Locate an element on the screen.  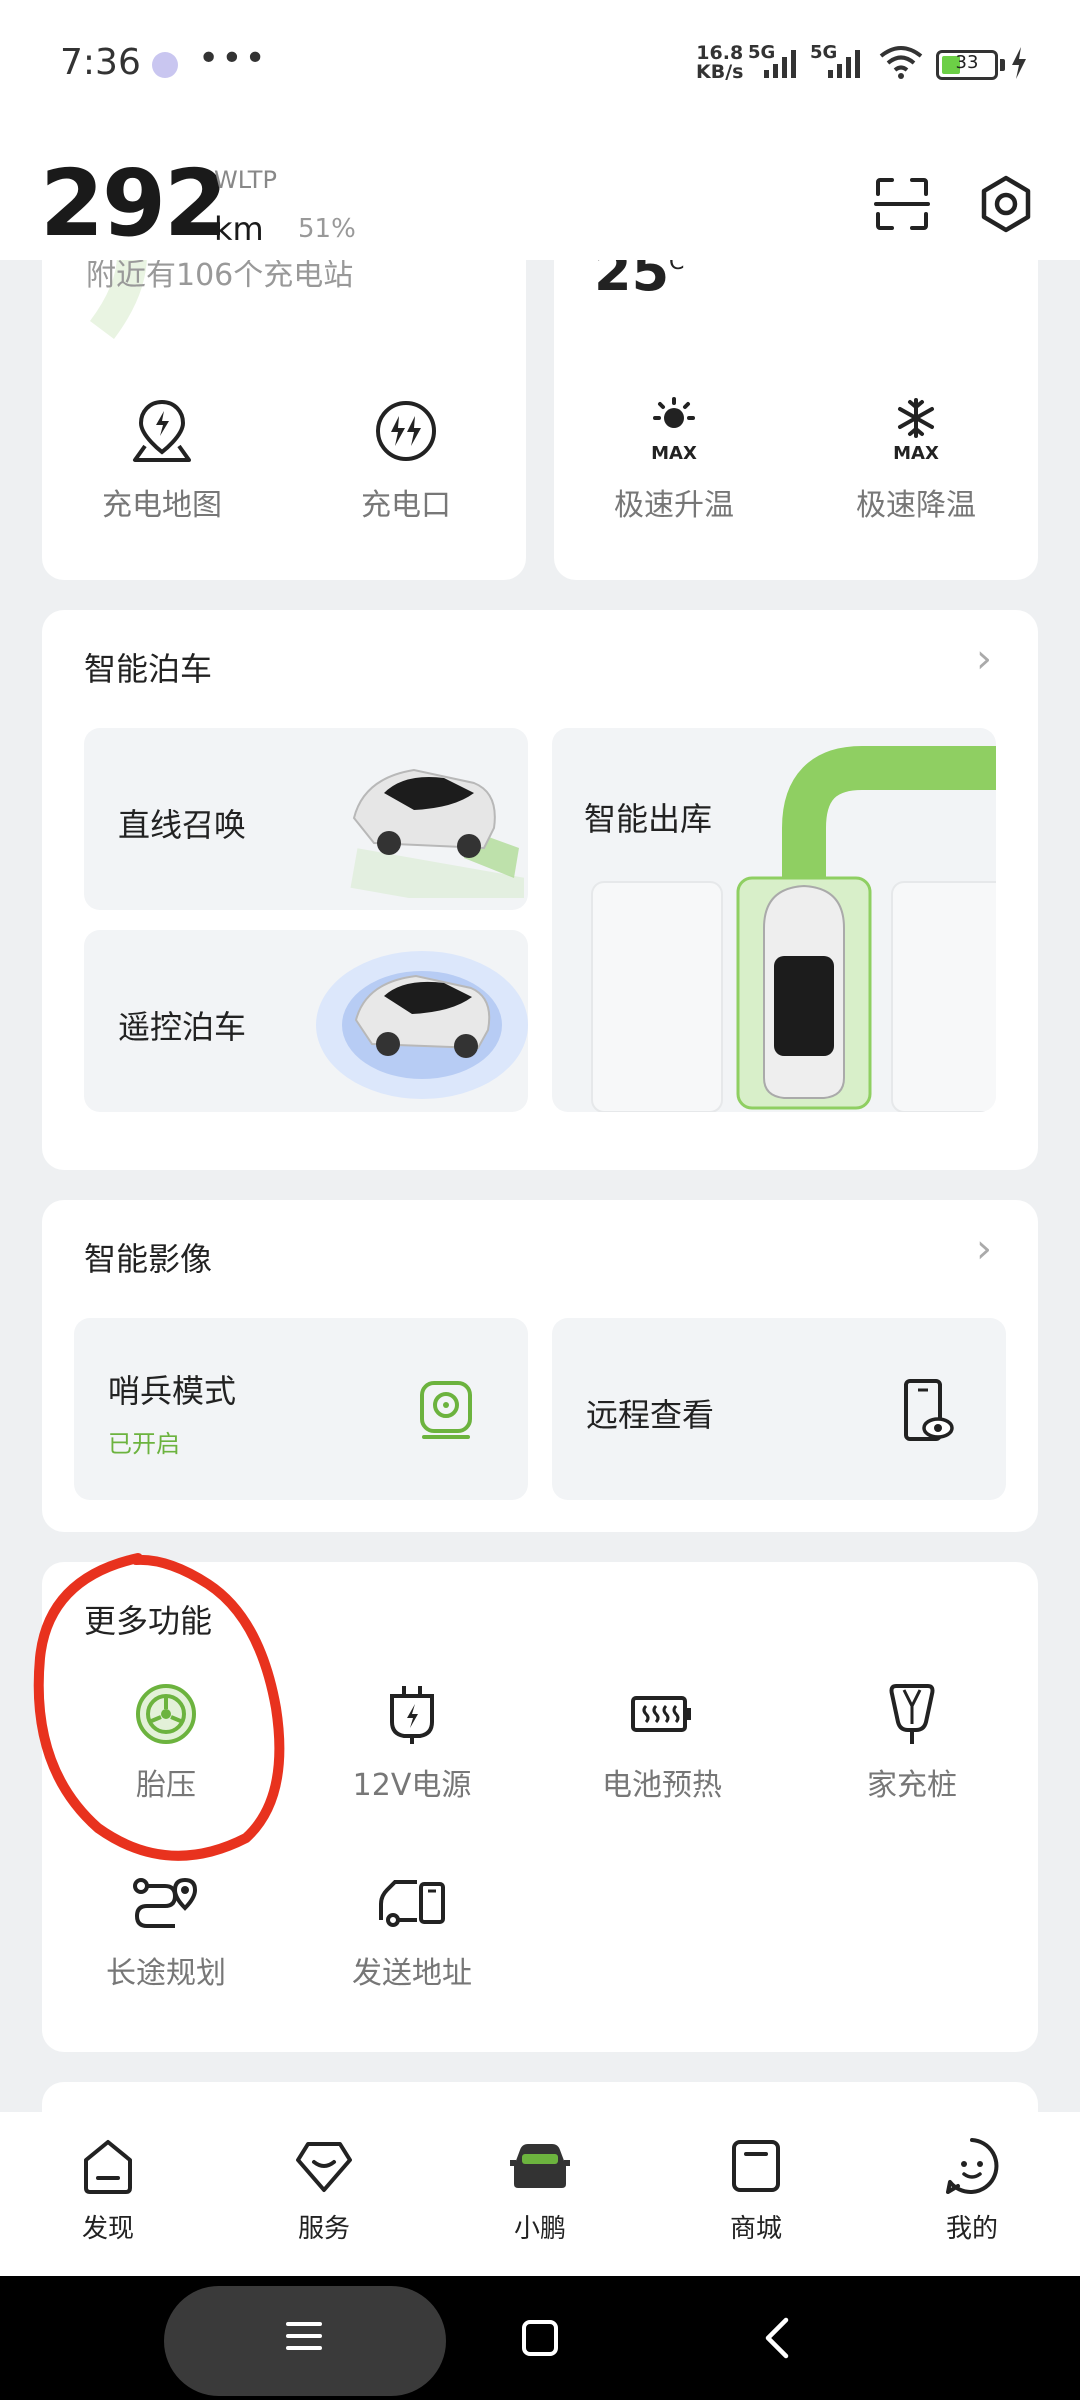
network-speed-unit: KB/s is located at coordinates (720, 72).